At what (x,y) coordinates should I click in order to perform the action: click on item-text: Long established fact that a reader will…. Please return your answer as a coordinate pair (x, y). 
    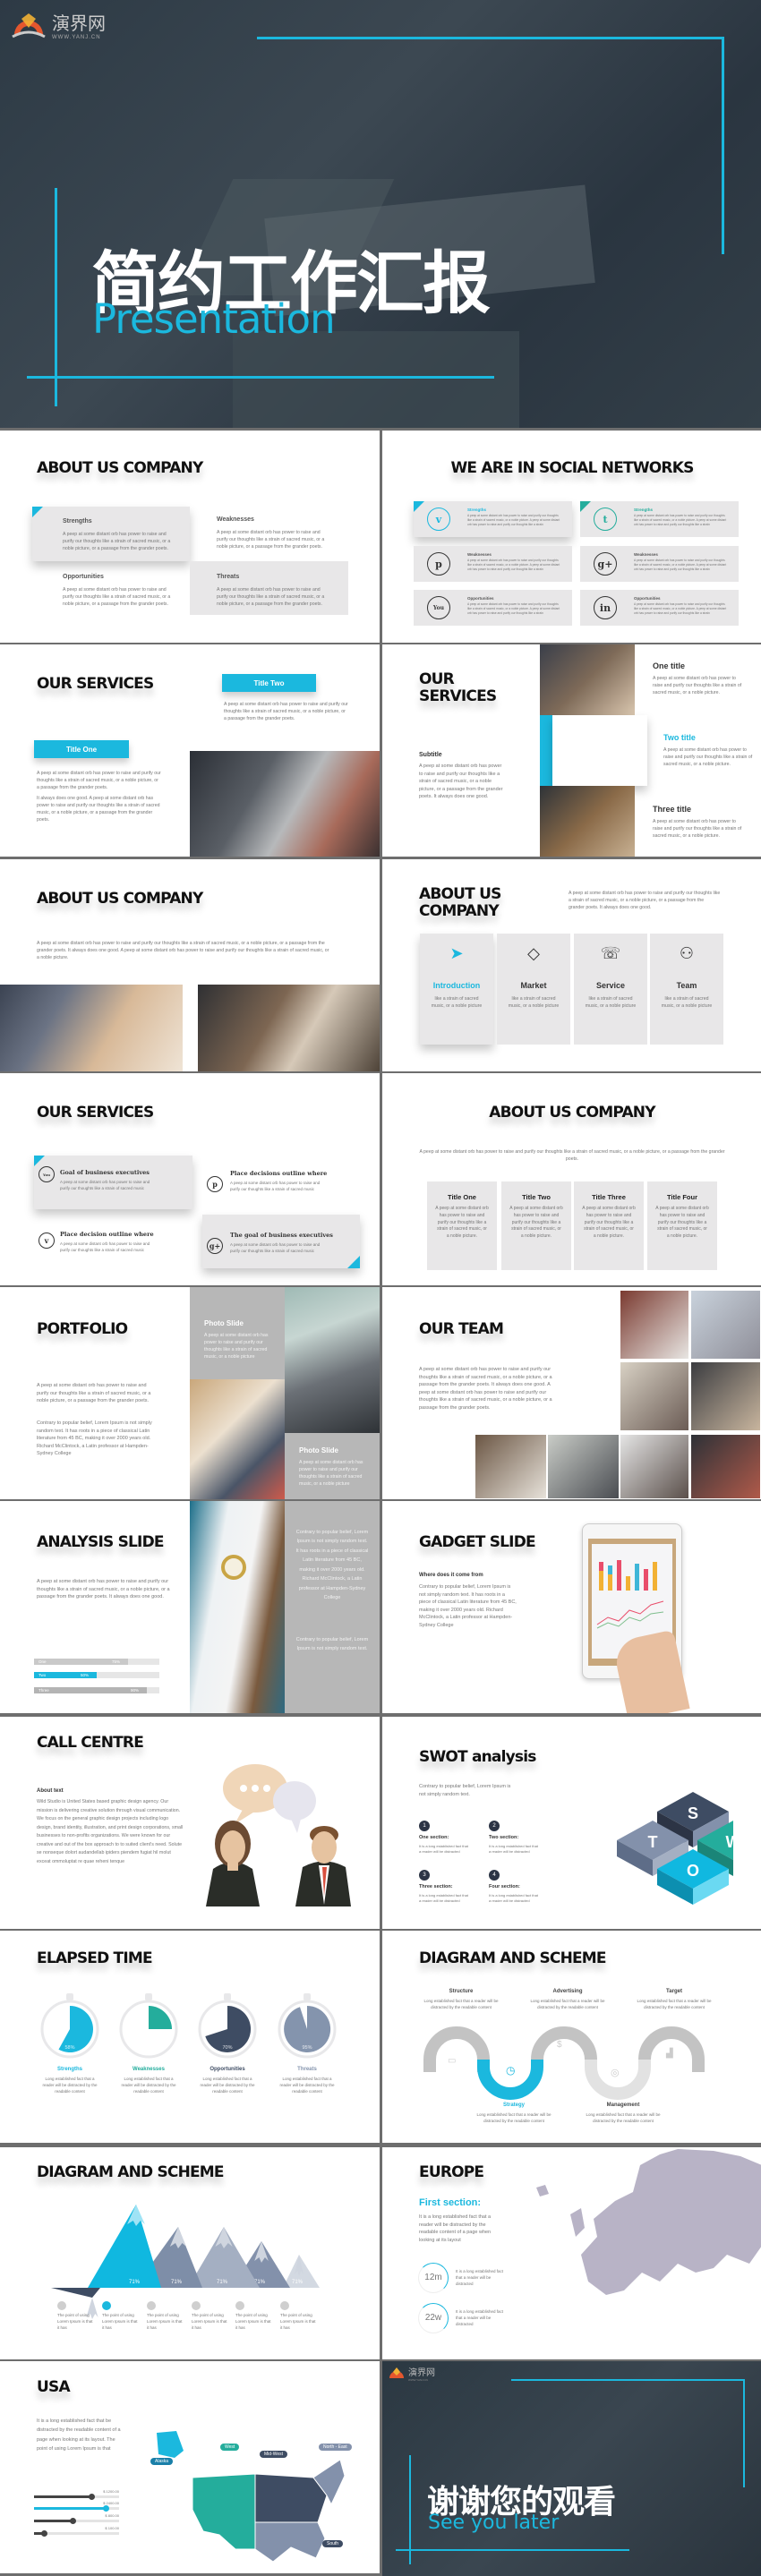
    Looking at the image, I should click on (227, 2085).